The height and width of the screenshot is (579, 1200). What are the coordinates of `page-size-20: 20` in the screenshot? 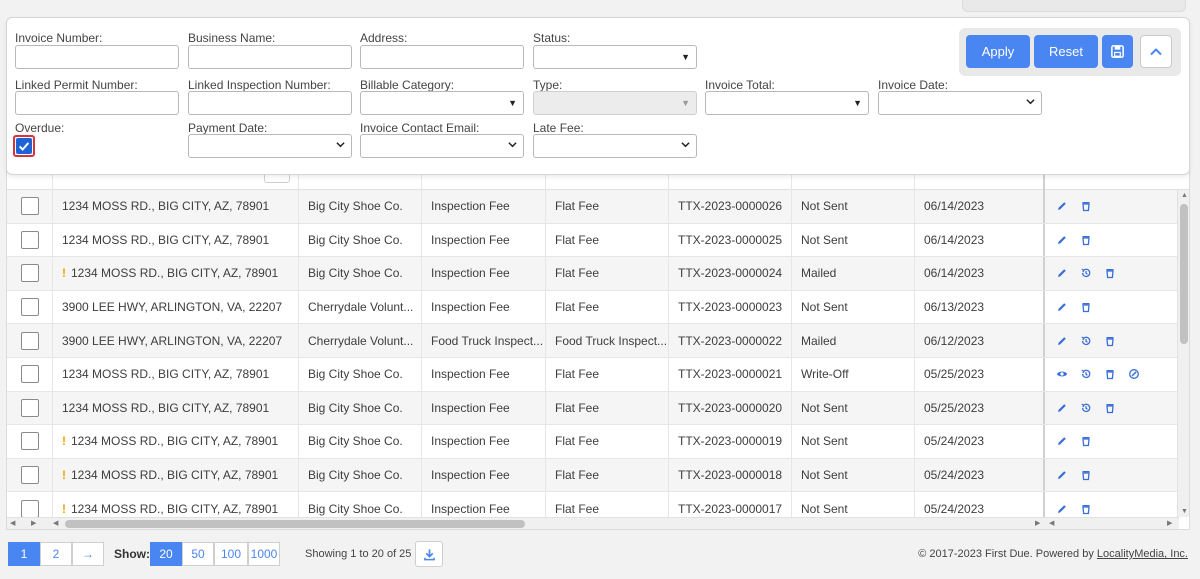 It's located at (166, 554).